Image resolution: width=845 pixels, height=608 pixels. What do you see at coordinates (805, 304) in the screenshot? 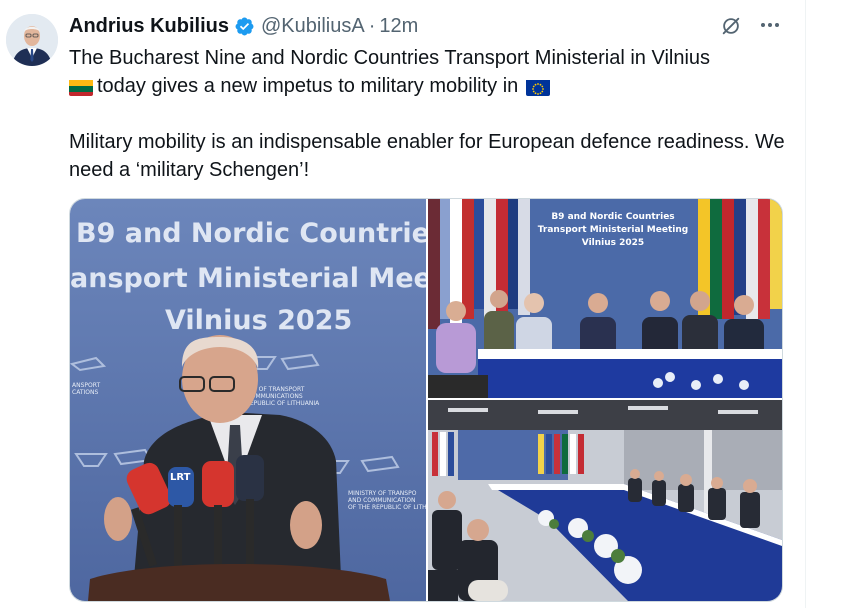
I see `column-divider` at bounding box center [805, 304].